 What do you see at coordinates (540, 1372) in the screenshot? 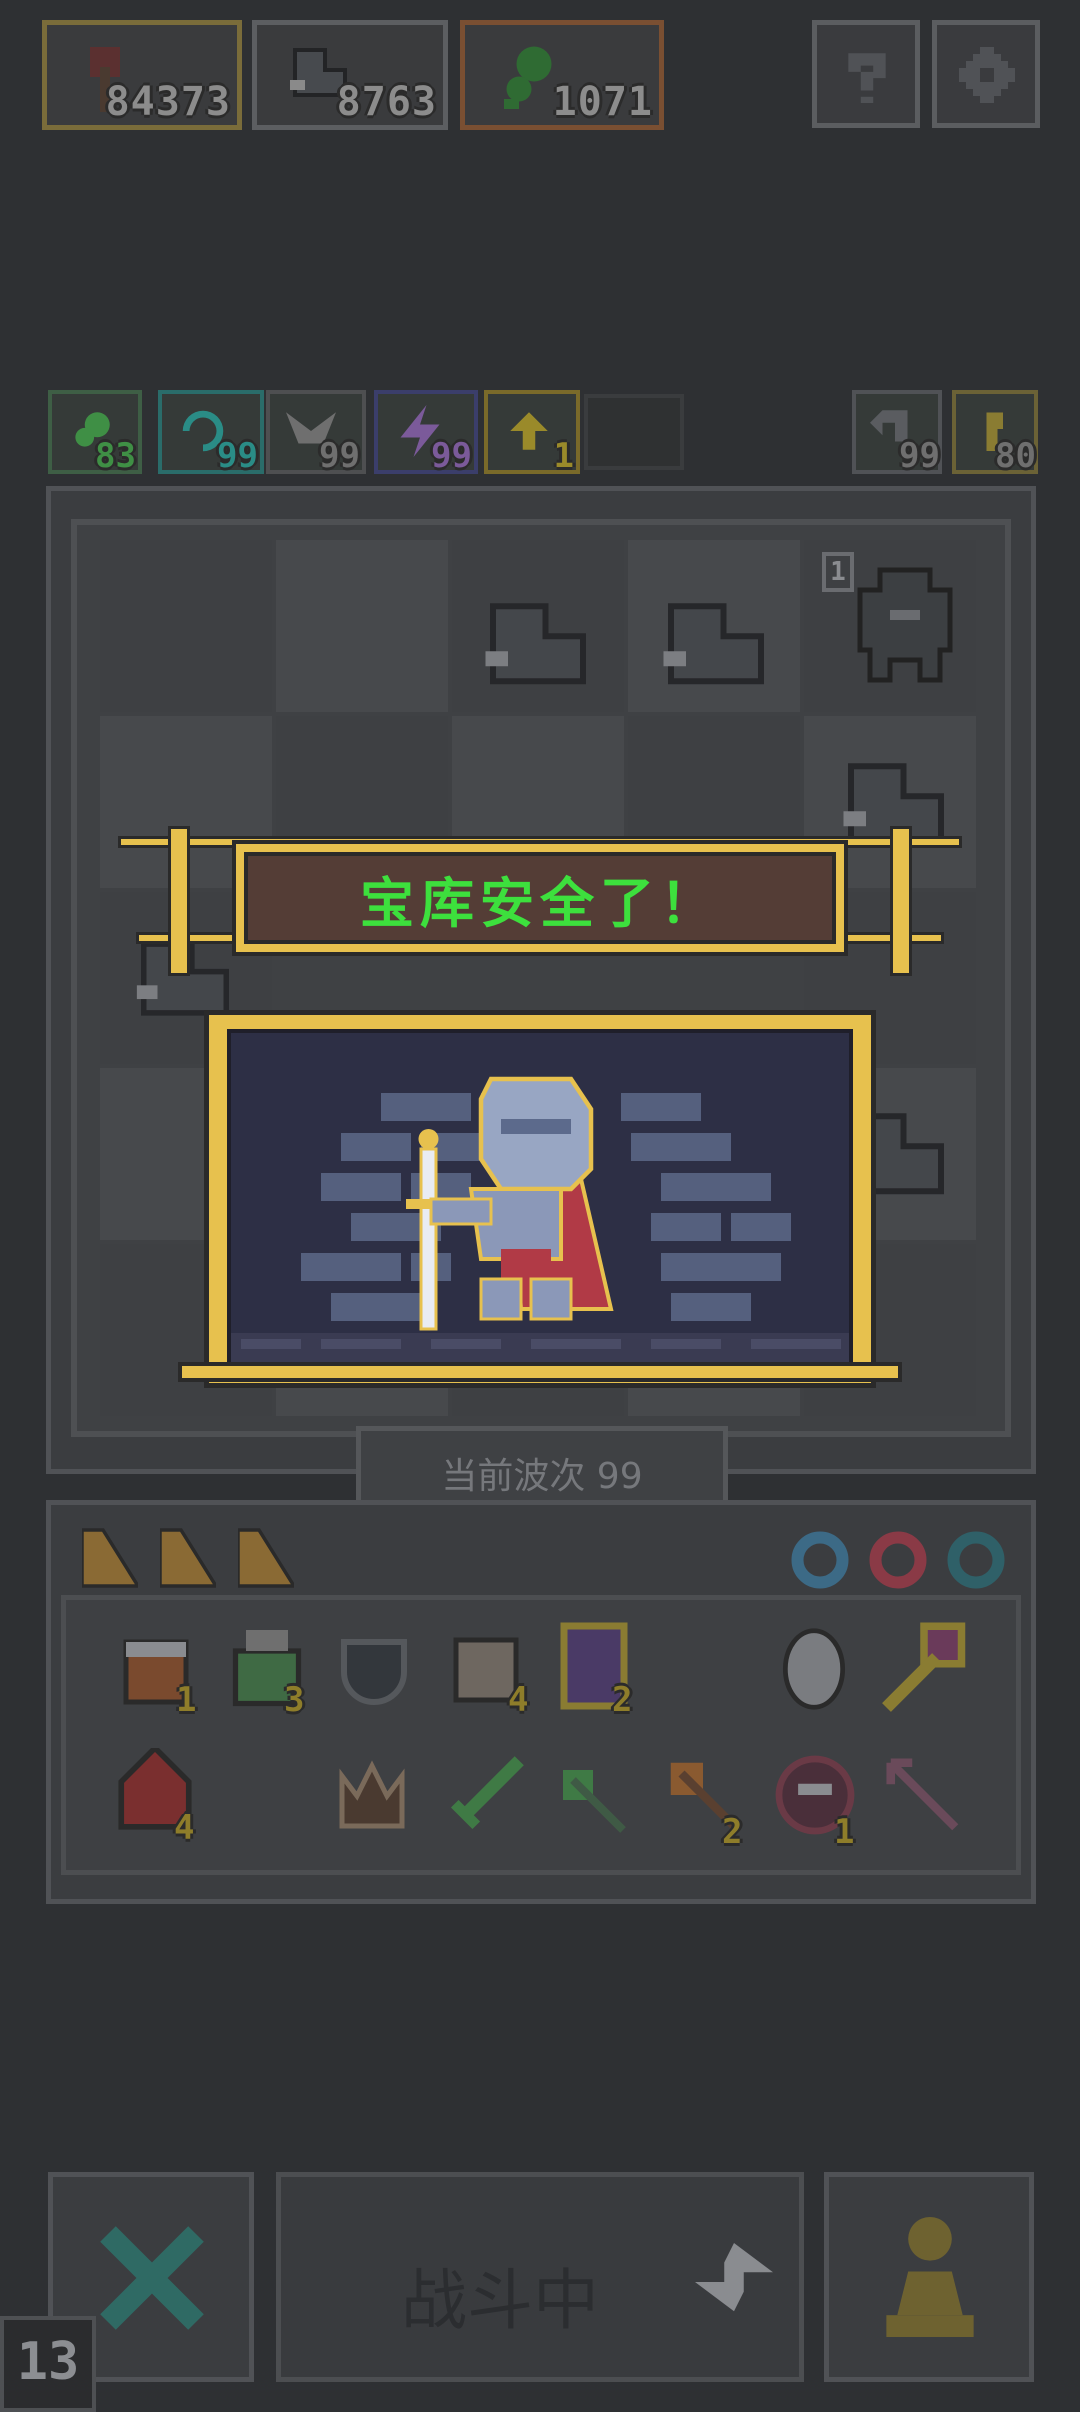
I see `picture-frame-base` at bounding box center [540, 1372].